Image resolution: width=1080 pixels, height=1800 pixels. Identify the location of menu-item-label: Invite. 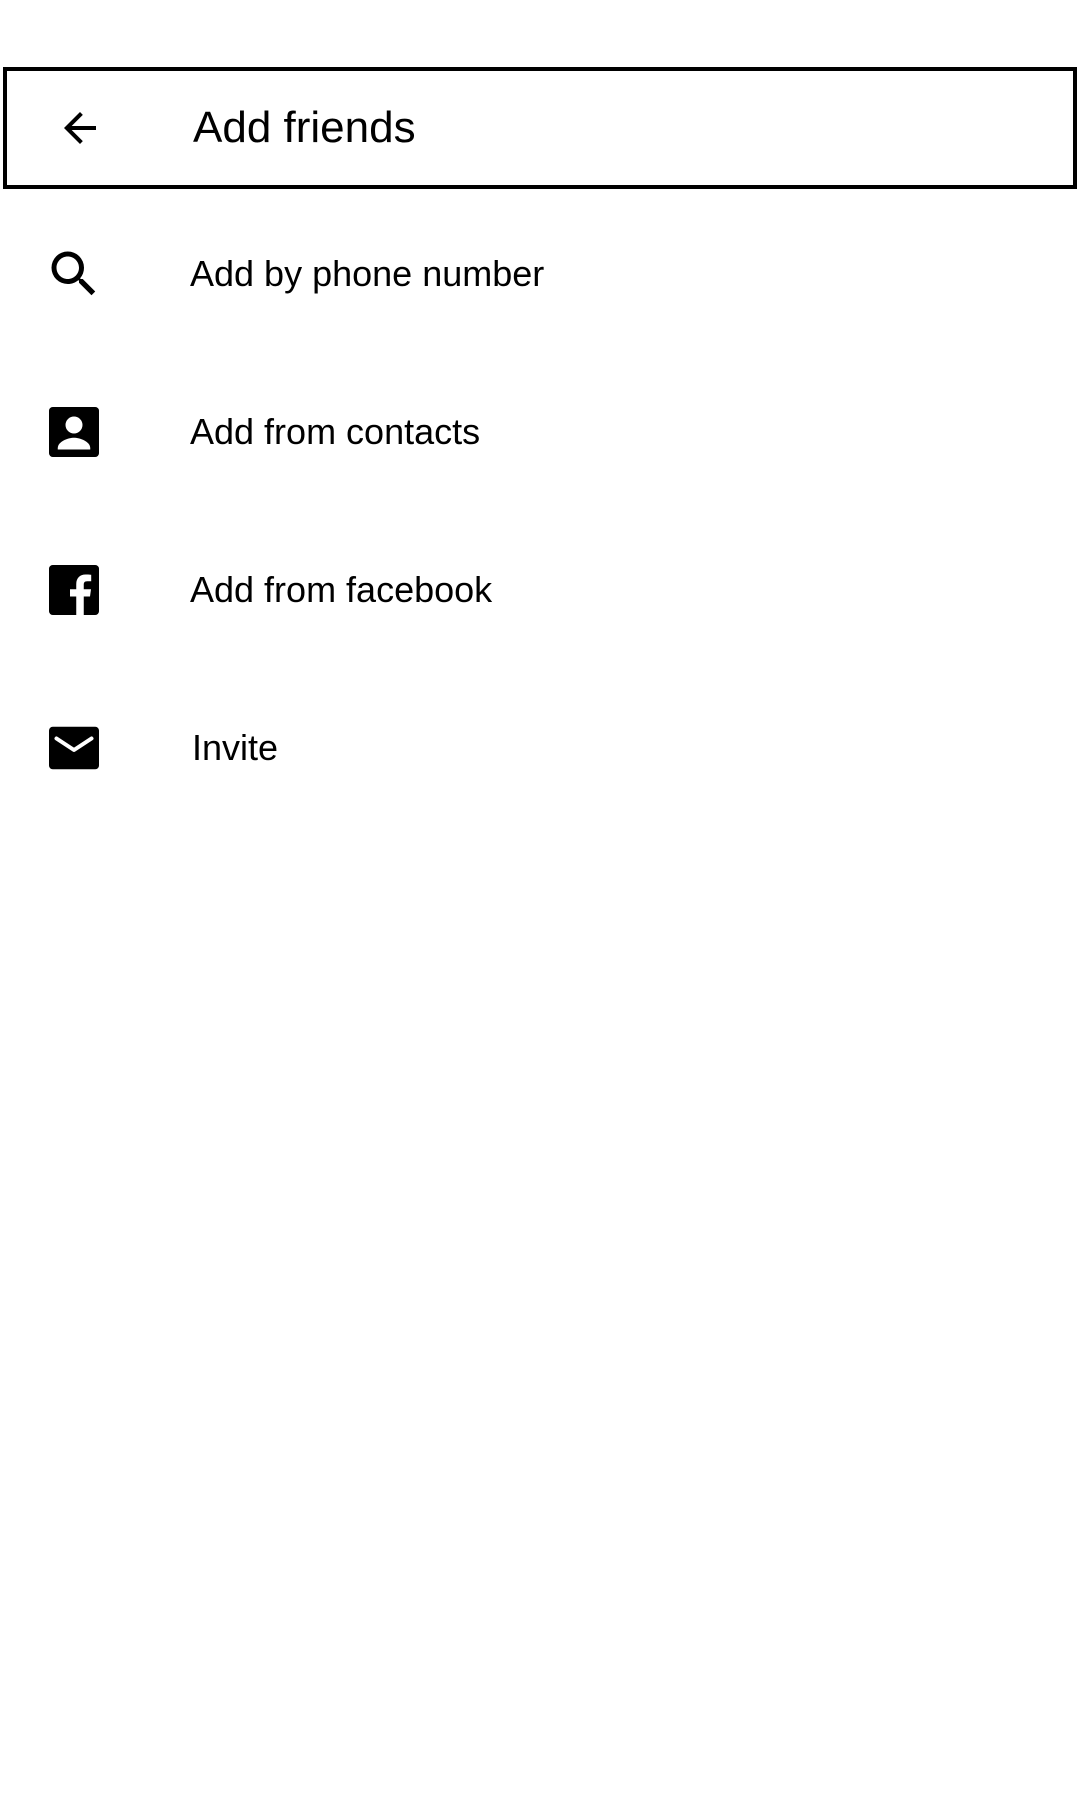
(235, 747).